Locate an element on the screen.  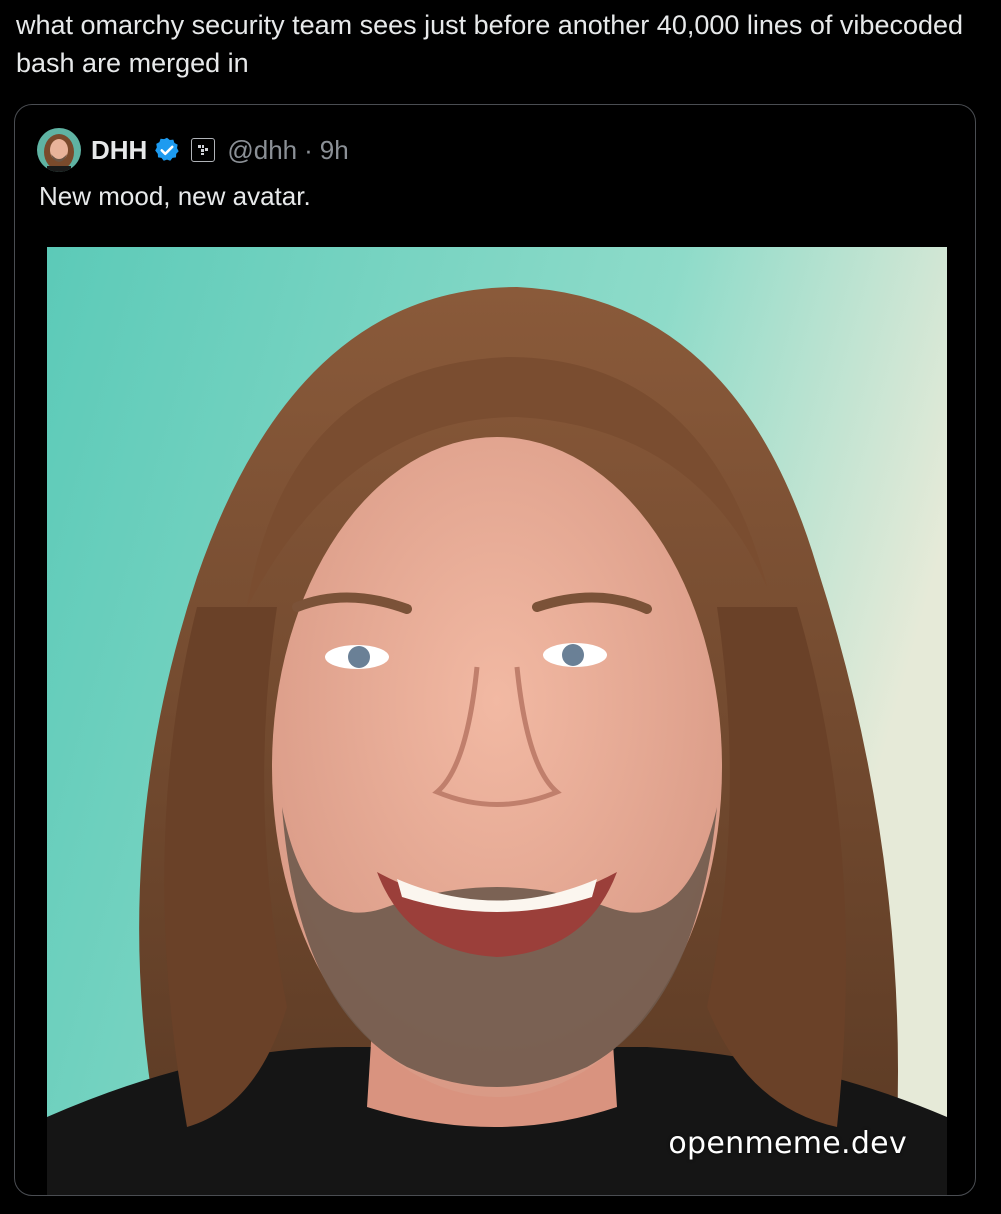
timestamp: 9h is located at coordinates (334, 150).